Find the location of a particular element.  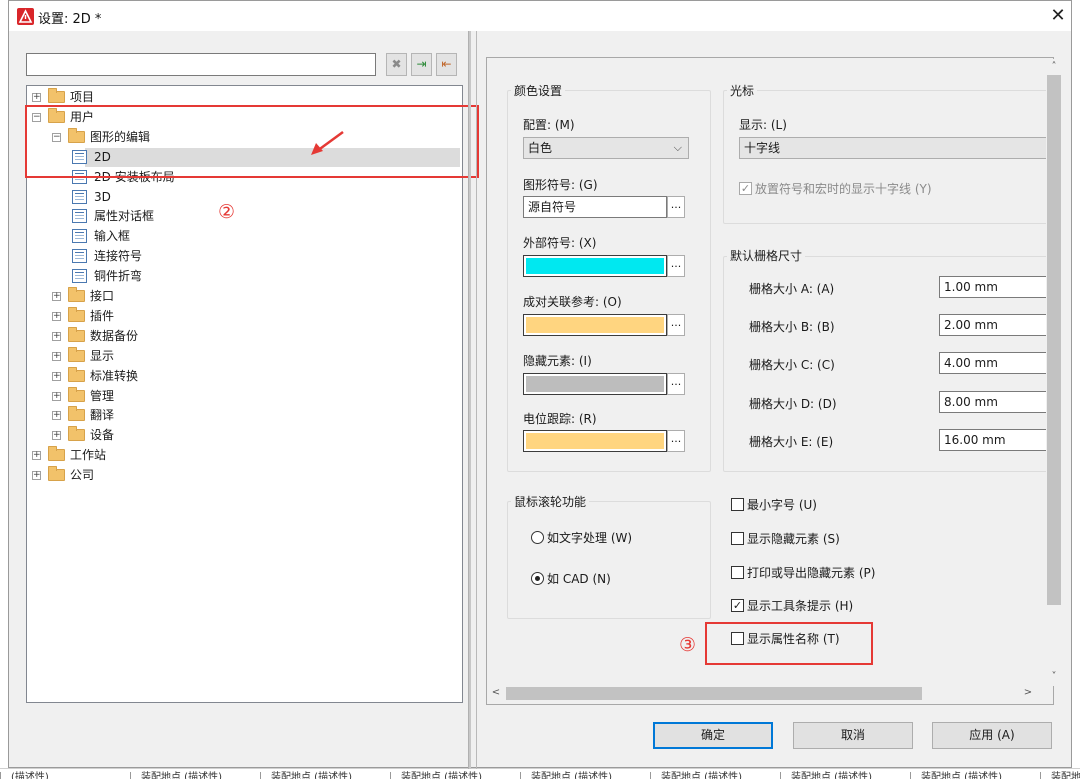

background-app-left is located at coordinates (4, 384).